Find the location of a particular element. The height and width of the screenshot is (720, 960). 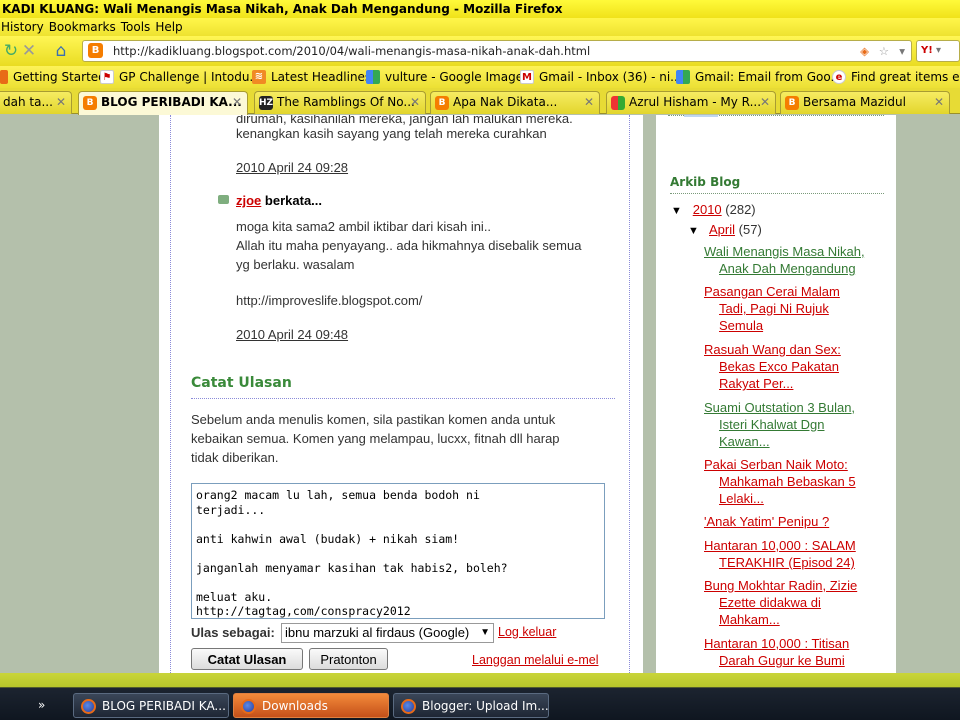

menu-bar: History Bookmarks Tools Help is located at coordinates (480, 27).